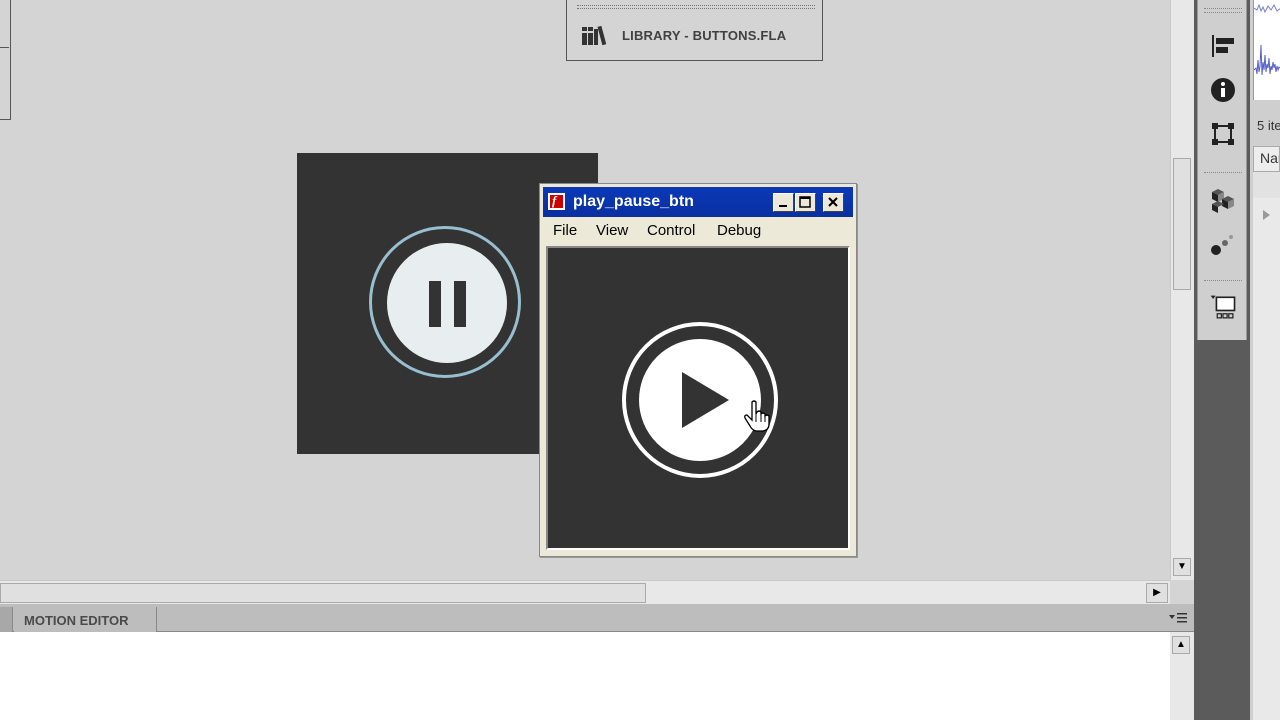 The height and width of the screenshot is (720, 1280). I want to click on library-panel-title: LIBRARY - BUTTONS.FLA, so click(704, 35).